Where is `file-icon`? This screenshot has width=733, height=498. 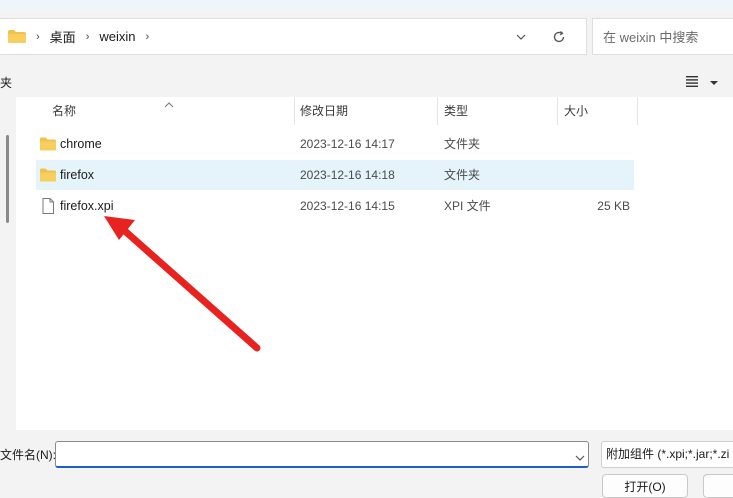 file-icon is located at coordinates (48, 206).